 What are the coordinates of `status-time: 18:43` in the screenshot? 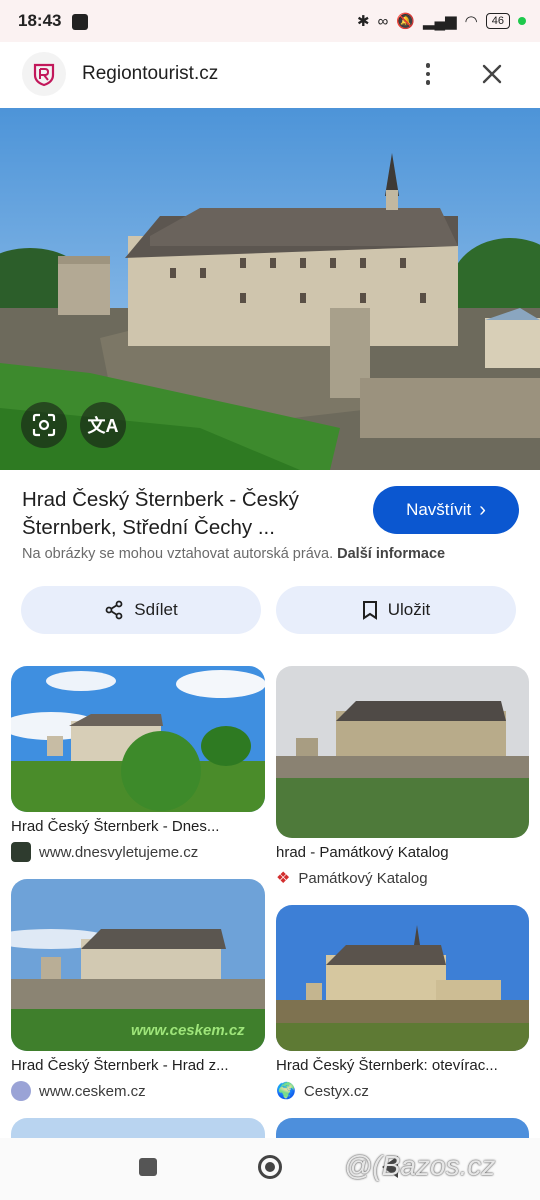 It's located at (40, 20).